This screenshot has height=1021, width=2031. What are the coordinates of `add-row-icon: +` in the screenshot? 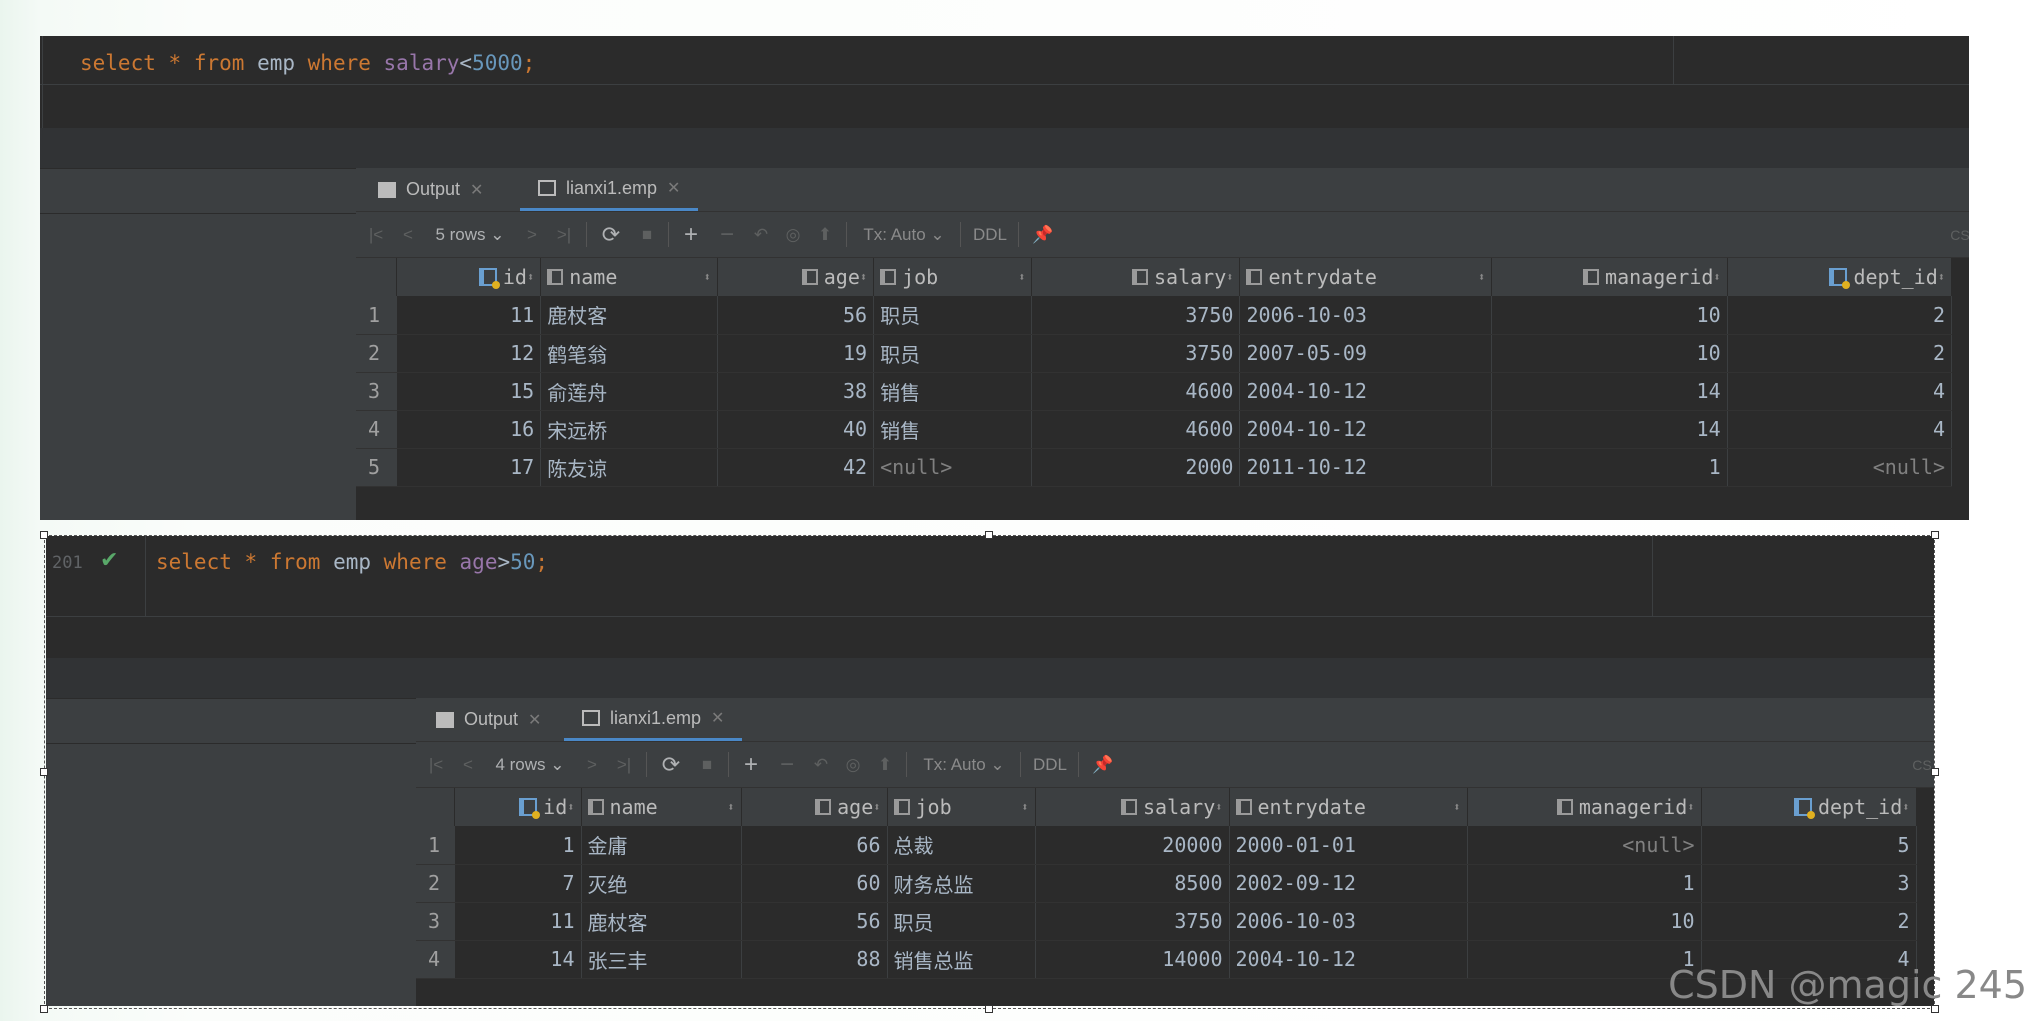 It's located at (751, 764).